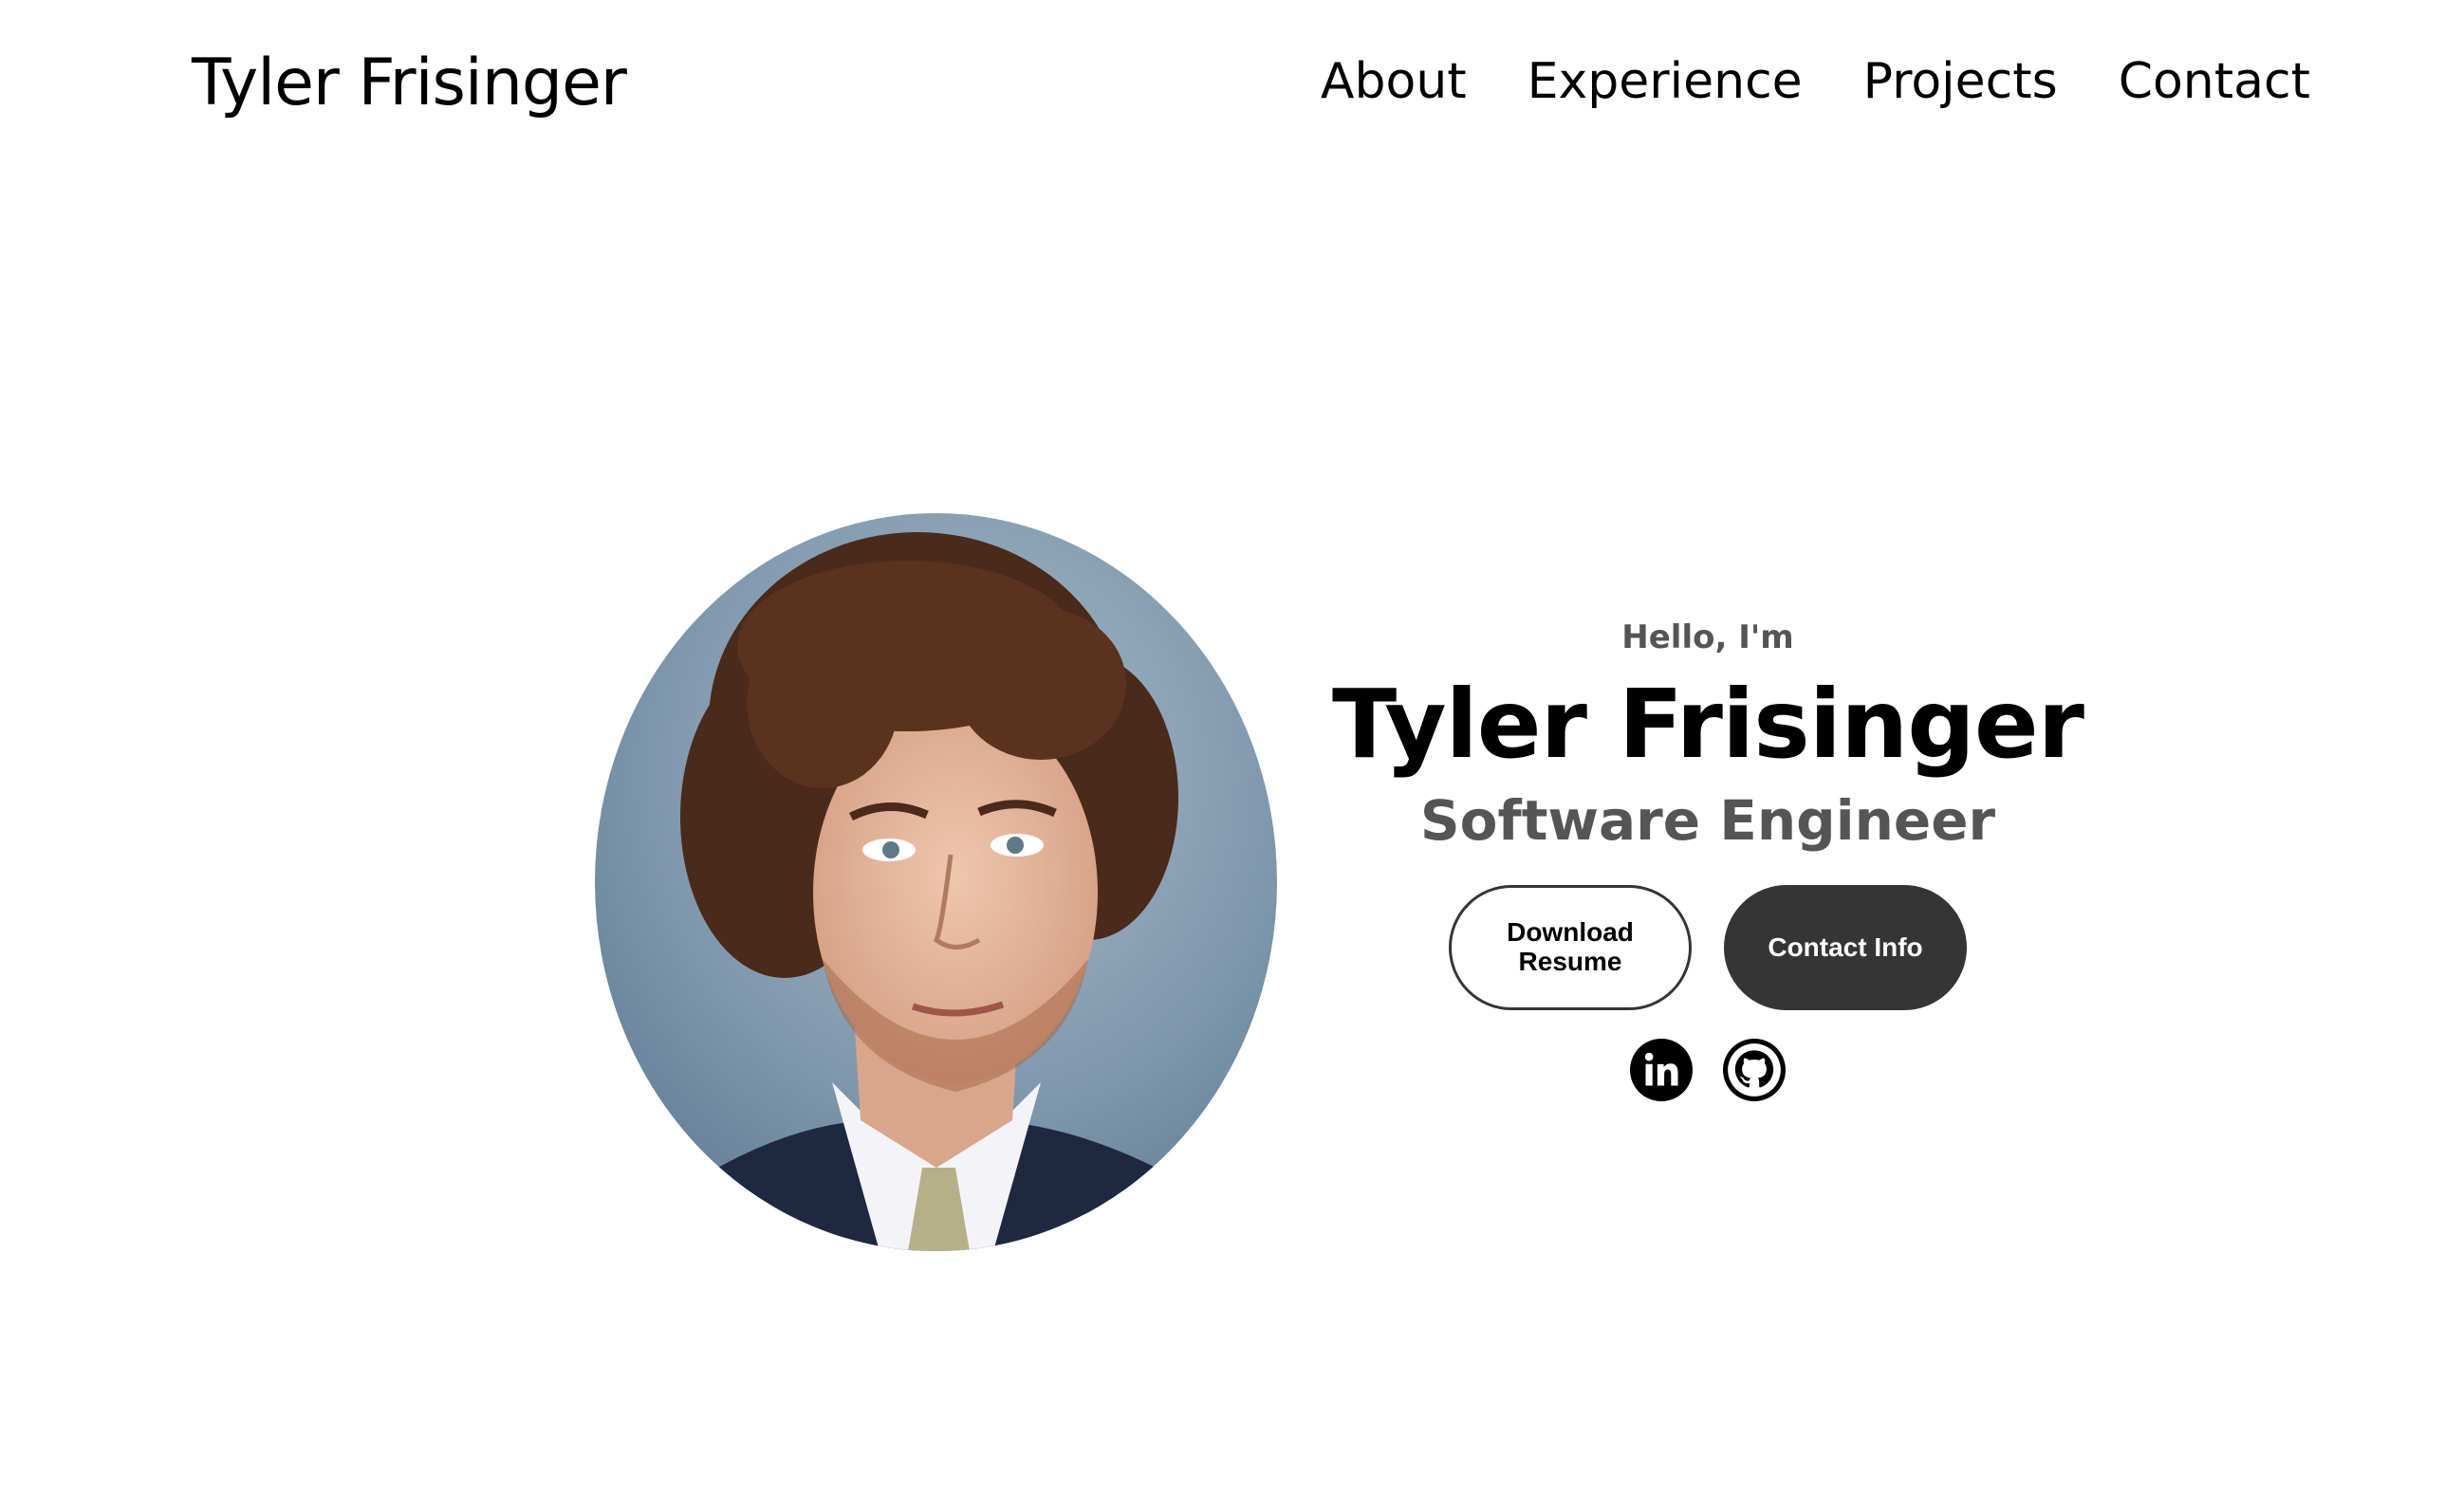 This screenshot has width=2463, height=1512. What do you see at coordinates (1707, 820) in the screenshot?
I see `hero-job-title: Software Engineer` at bounding box center [1707, 820].